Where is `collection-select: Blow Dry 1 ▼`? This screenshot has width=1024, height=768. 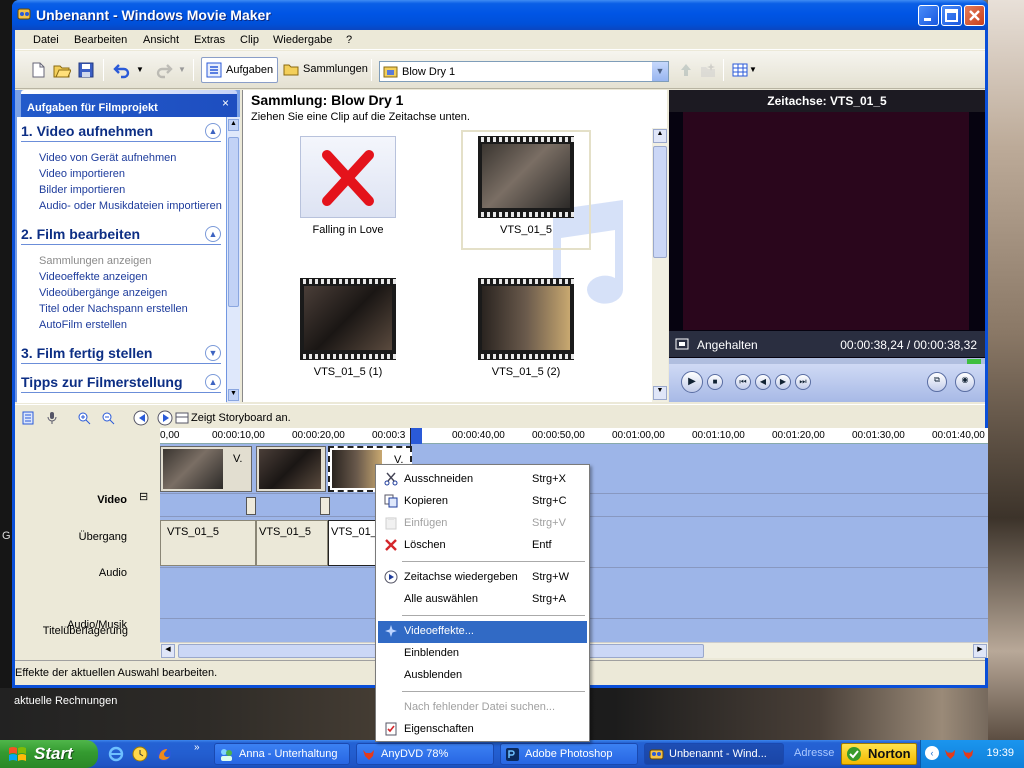 collection-select: Blow Dry 1 ▼ is located at coordinates (524, 71).